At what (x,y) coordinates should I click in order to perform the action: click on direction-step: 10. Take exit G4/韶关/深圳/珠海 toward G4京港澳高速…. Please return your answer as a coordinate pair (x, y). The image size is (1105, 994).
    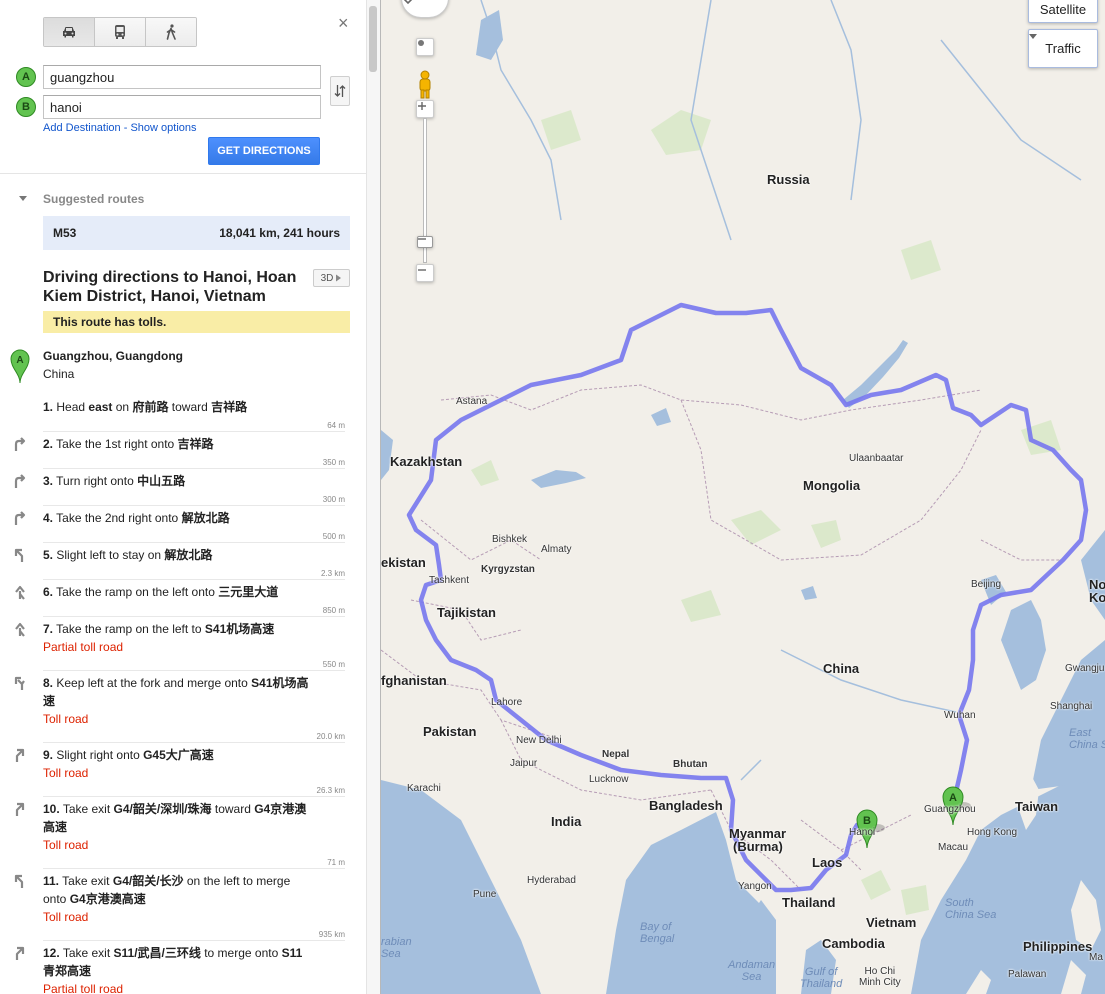
    Looking at the image, I should click on (177, 827).